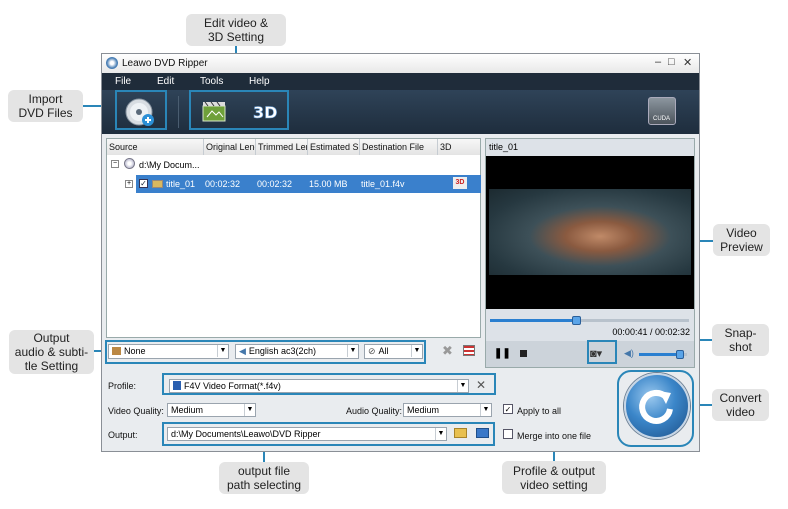  Describe the element at coordinates (576, 320) in the screenshot. I see `seek-thumb` at that location.